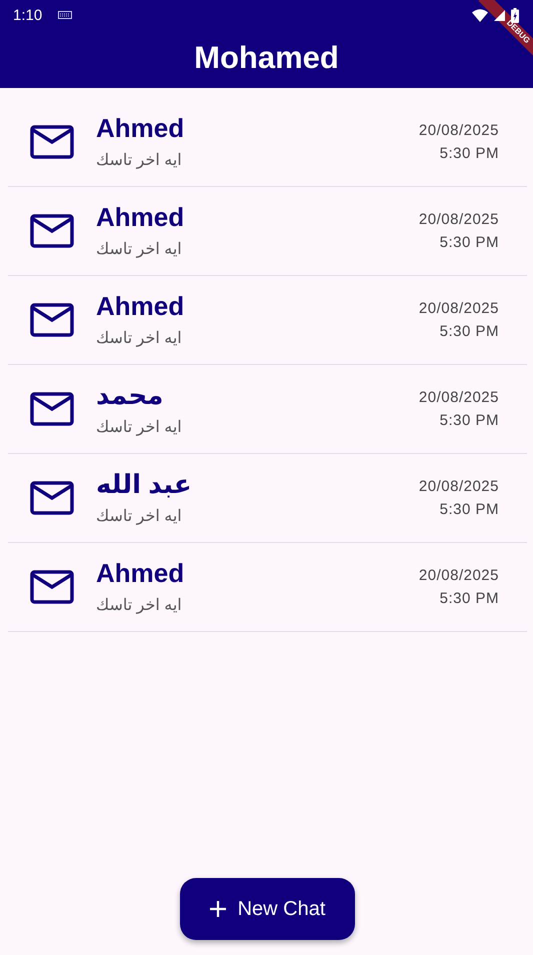  Describe the element at coordinates (267, 909) in the screenshot. I see `new-chat-button: New Chat` at that location.